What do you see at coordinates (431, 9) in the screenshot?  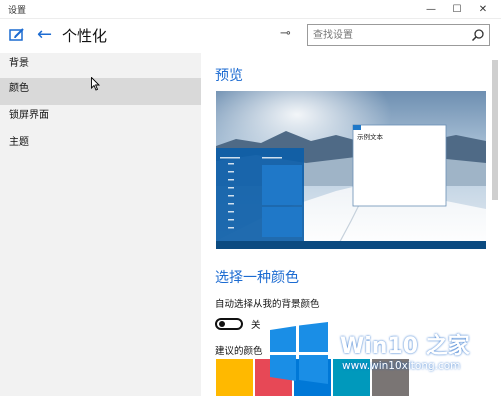 I see `minimize-button: —` at bounding box center [431, 9].